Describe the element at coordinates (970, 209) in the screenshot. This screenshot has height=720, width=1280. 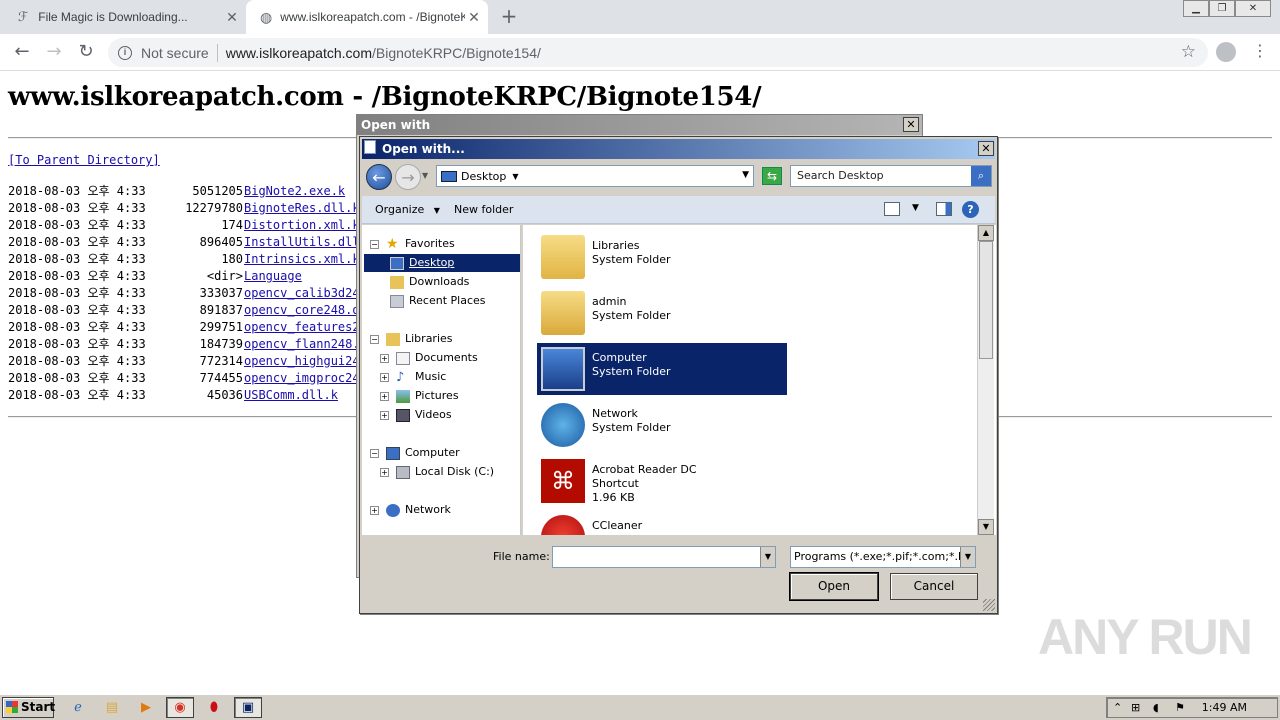
I see `help-icon: ?` at that location.